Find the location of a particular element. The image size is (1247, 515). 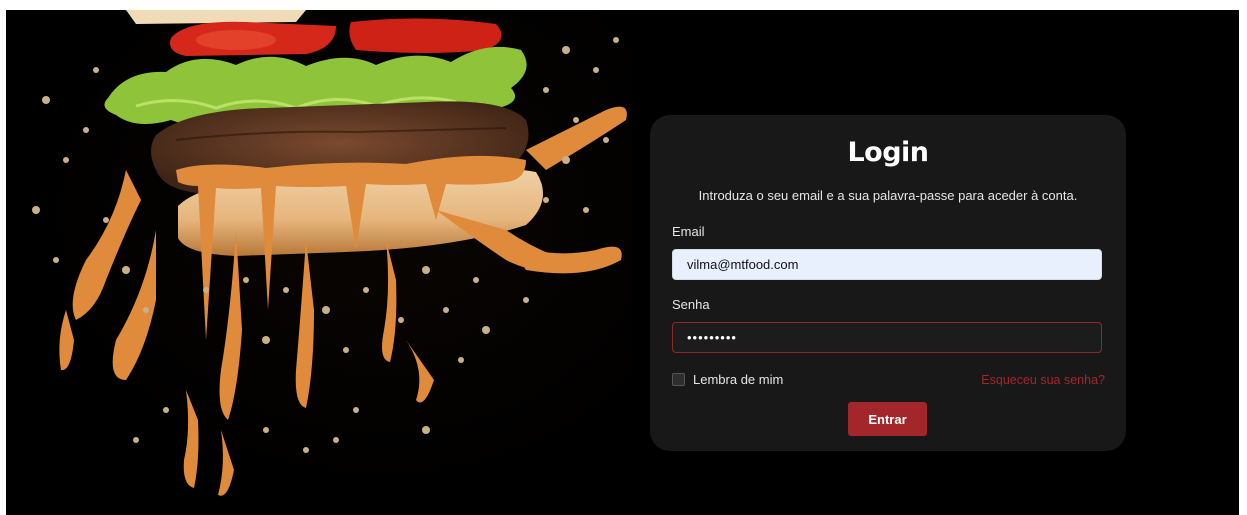

remember-label: Lembra de mim is located at coordinates (738, 379).